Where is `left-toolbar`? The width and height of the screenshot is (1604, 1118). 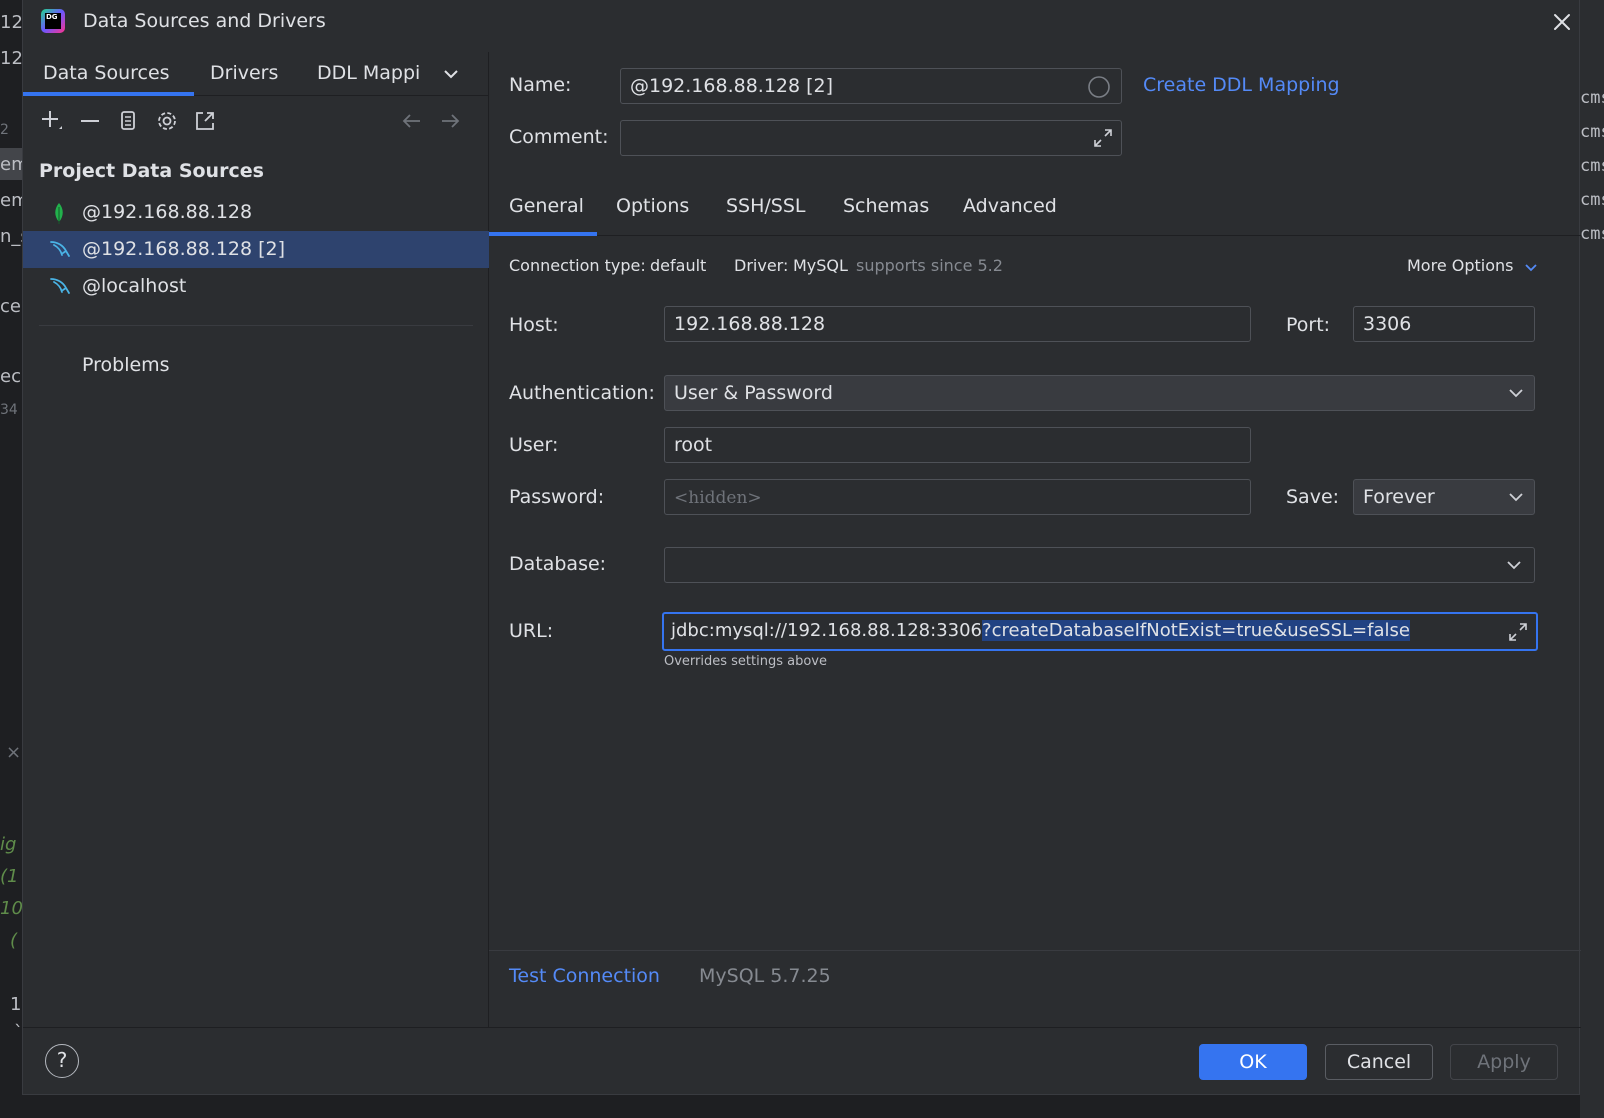 left-toolbar is located at coordinates (256, 122).